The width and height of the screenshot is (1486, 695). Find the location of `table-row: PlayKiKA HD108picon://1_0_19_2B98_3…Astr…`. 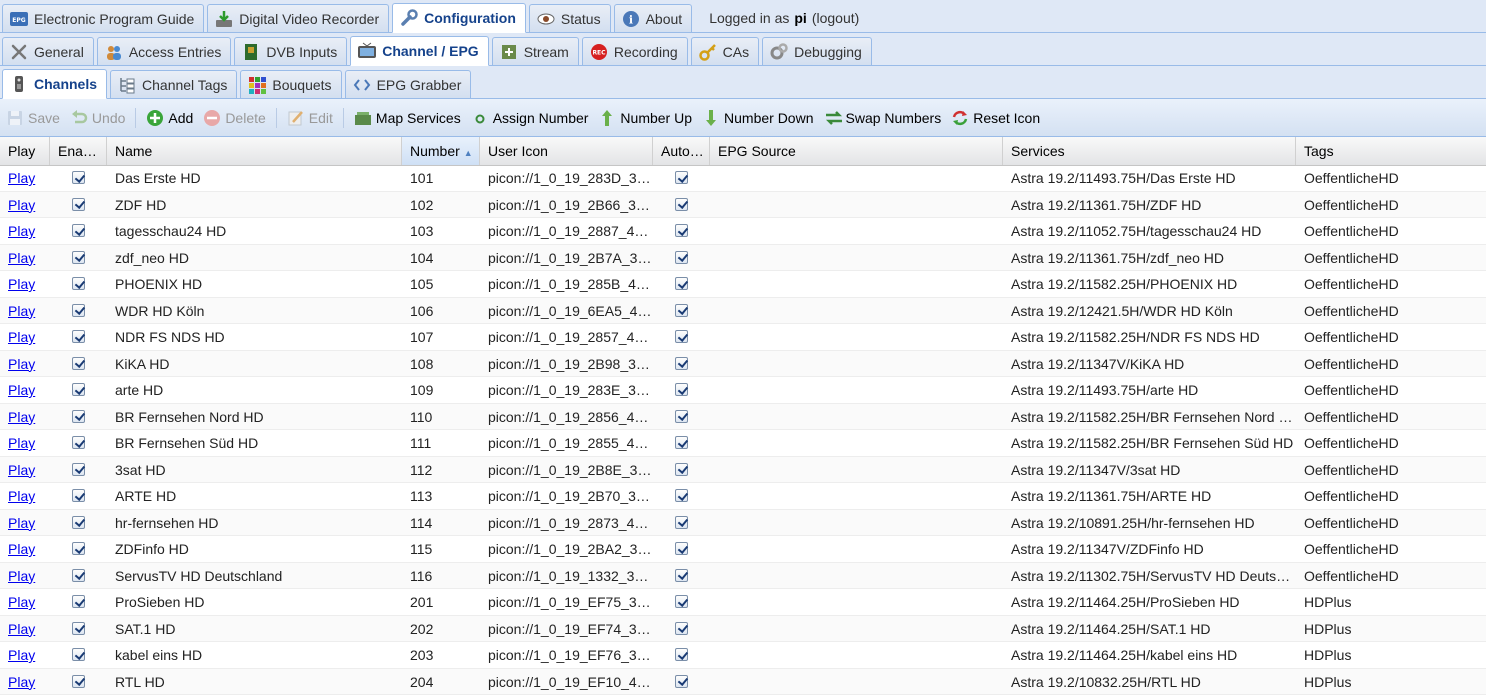

table-row: PlayKiKA HD108picon://1_0_19_2B98_3…Astr… is located at coordinates (743, 364).